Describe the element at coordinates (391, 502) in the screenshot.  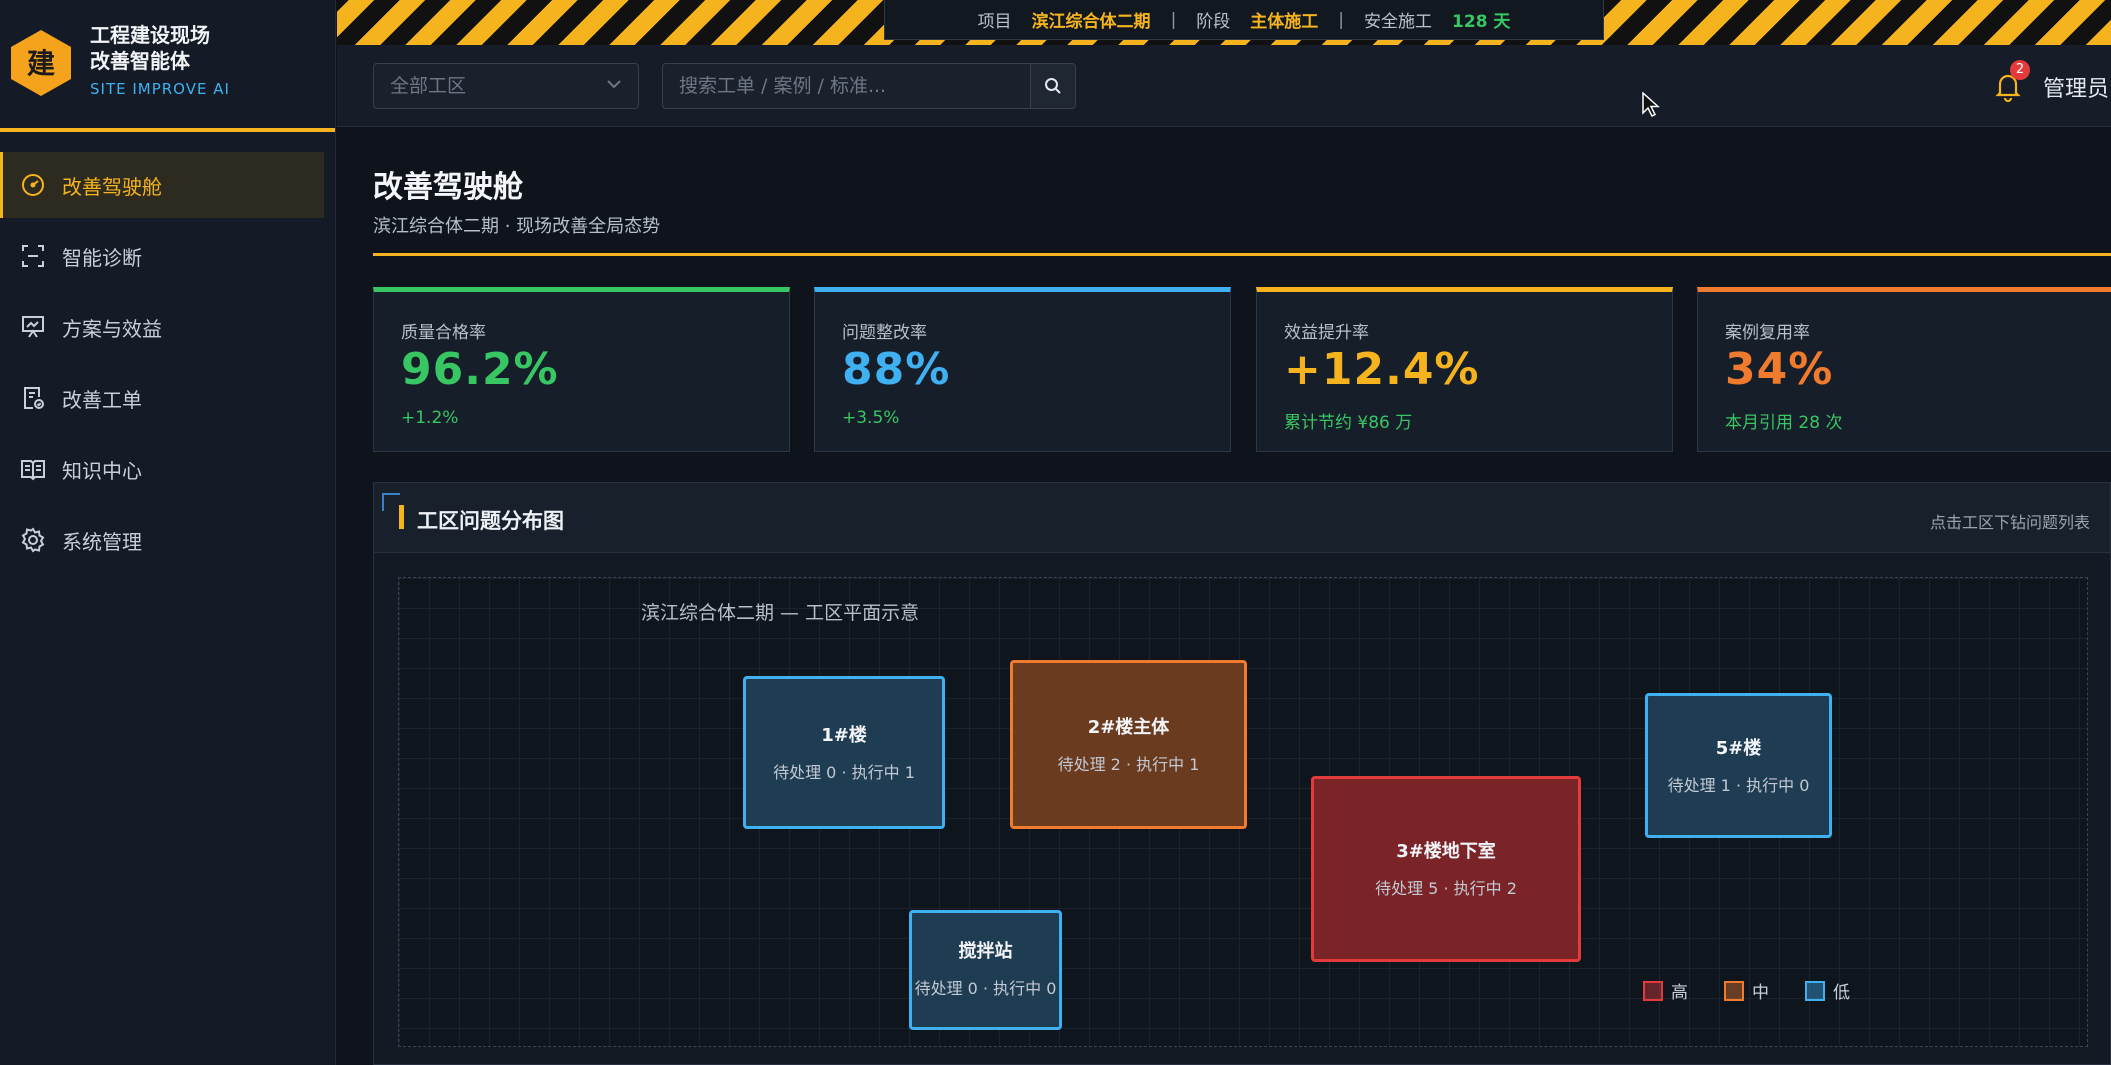
I see `panel-corner-decoration` at that location.